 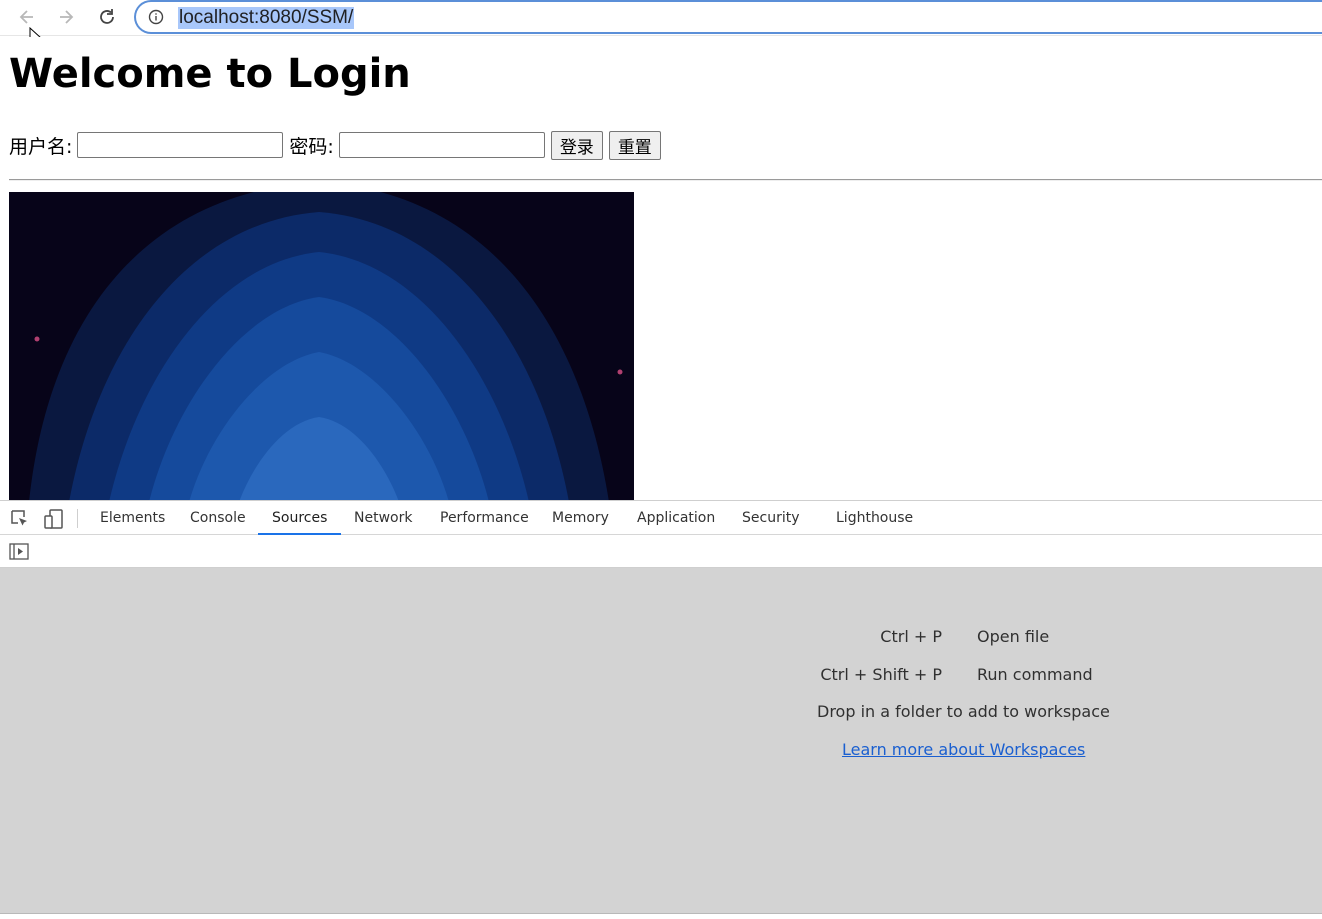 I want to click on username-input, so click(x=180, y=145).